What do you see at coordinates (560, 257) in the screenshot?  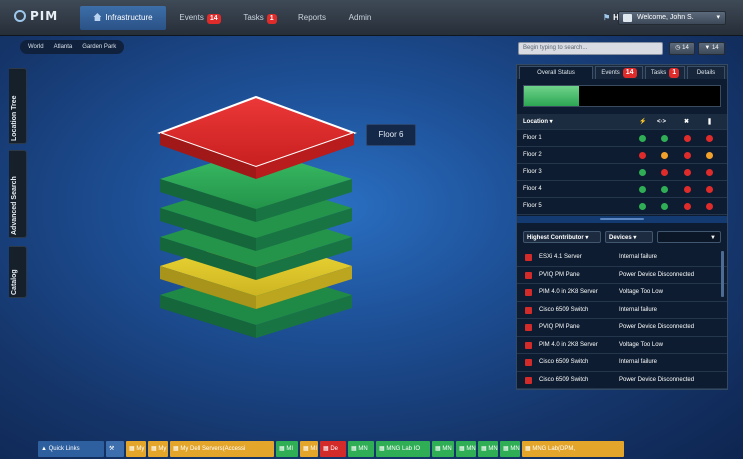 I see `event-device: ESXi 4.1 Server` at bounding box center [560, 257].